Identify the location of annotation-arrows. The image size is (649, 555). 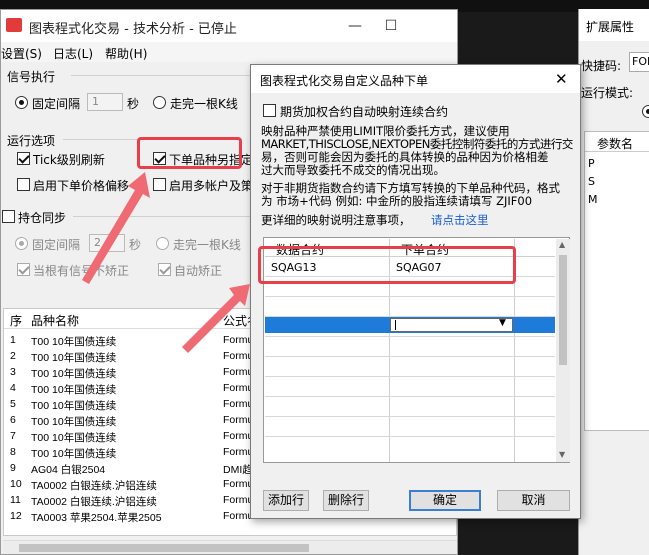
(166, 262).